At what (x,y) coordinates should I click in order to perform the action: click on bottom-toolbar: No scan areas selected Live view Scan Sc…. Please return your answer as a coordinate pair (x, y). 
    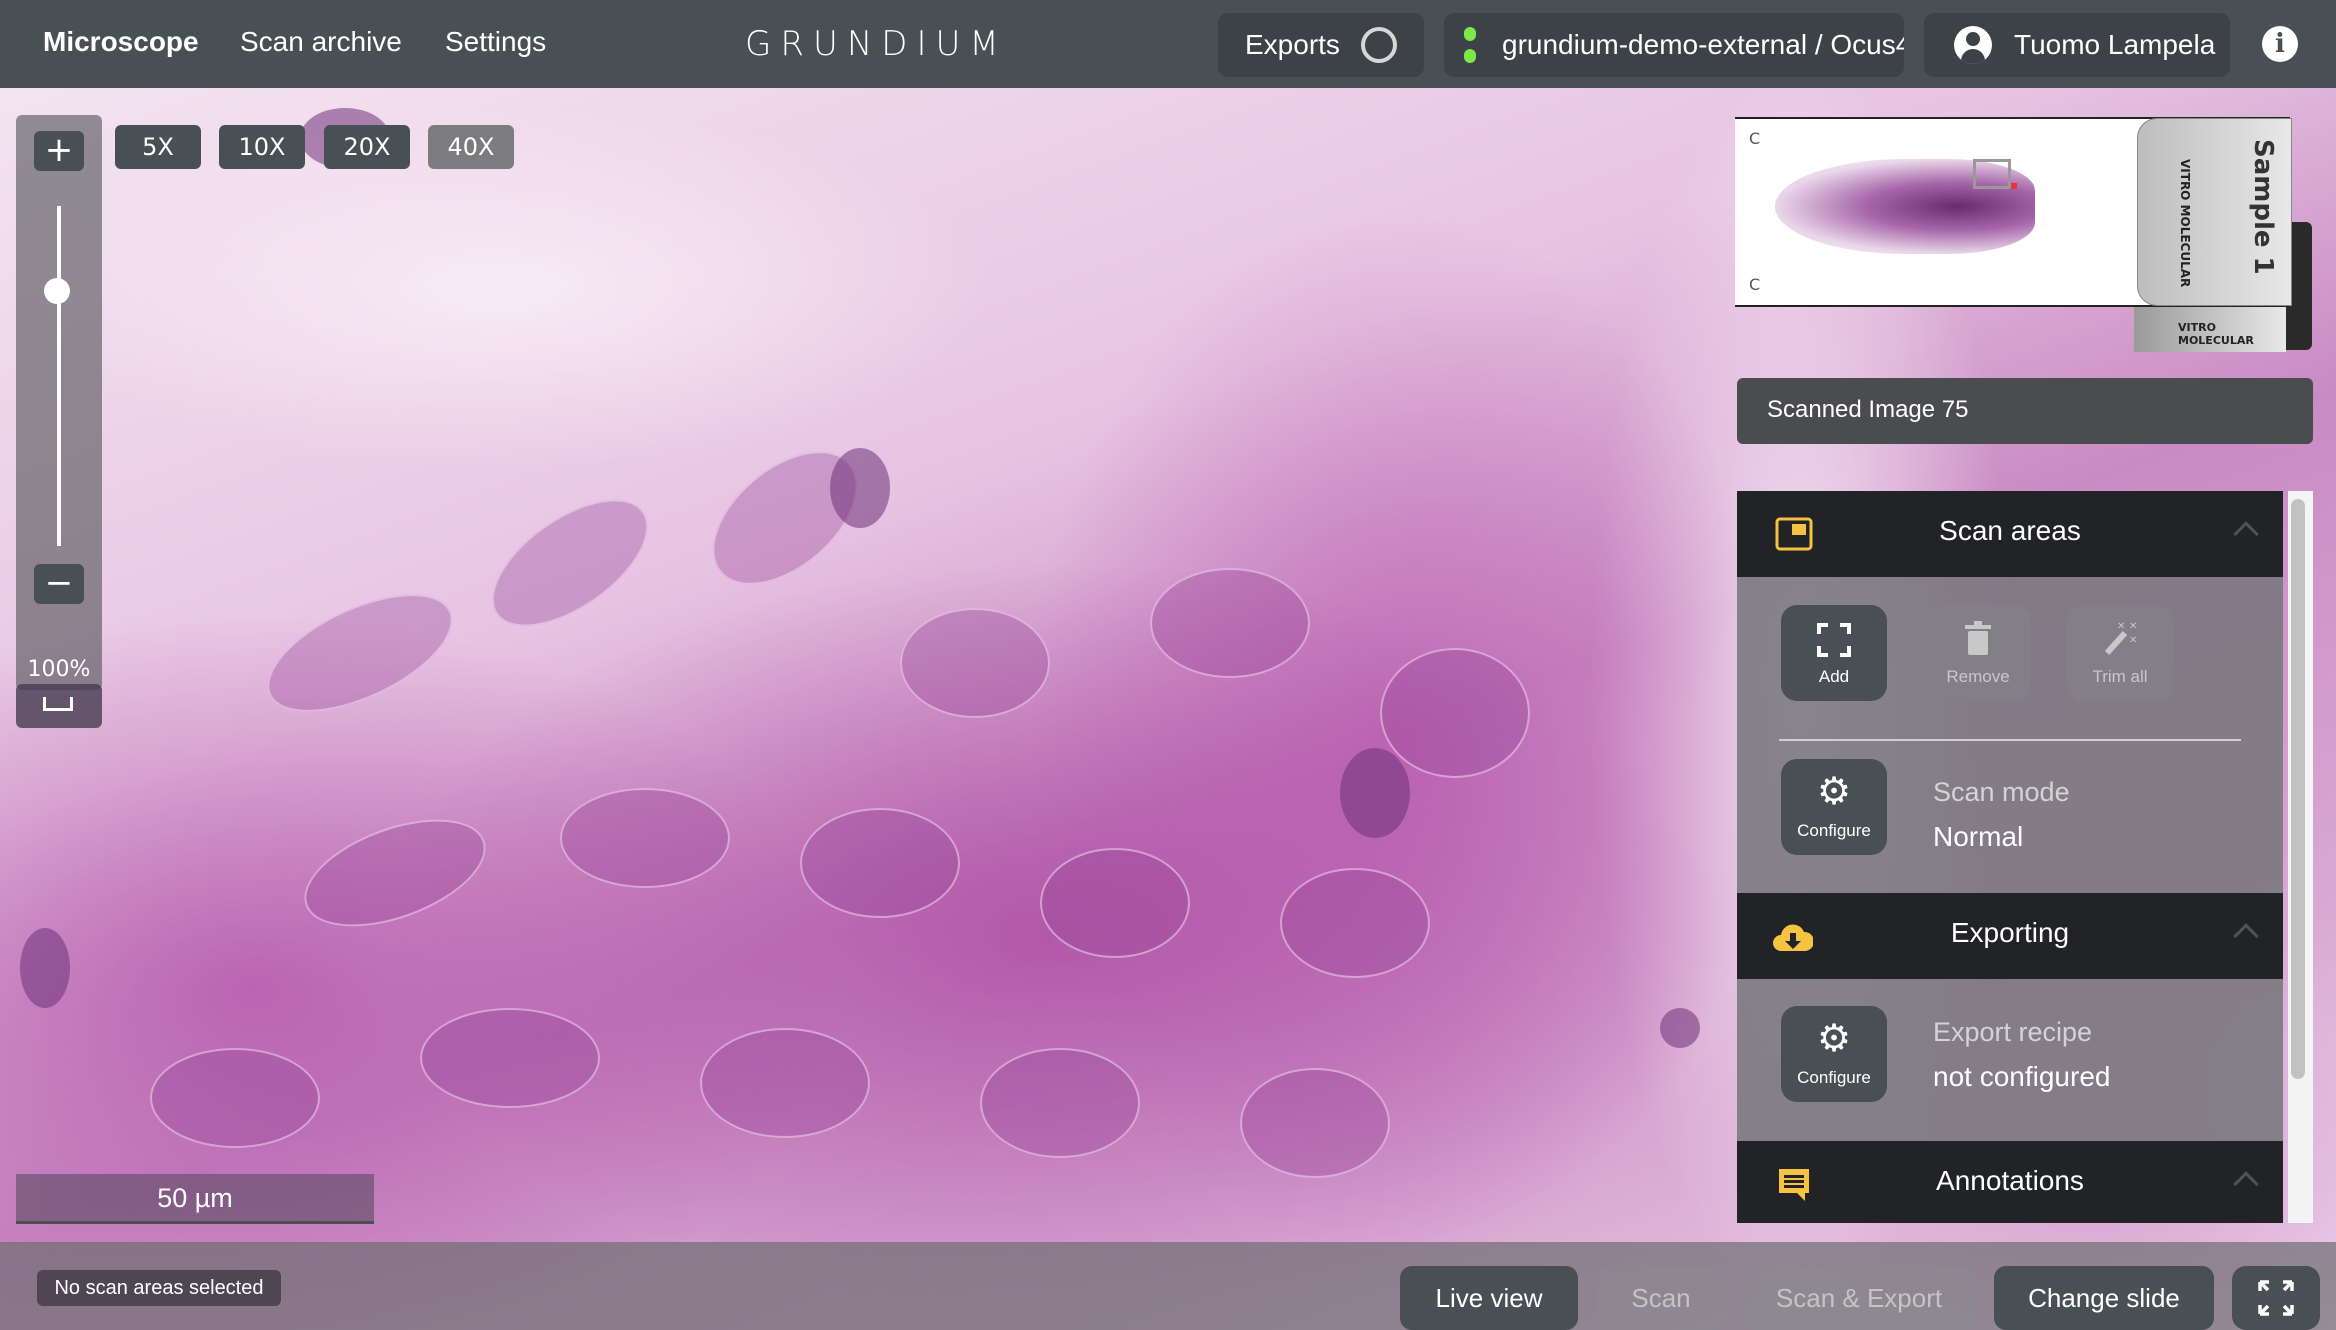
    Looking at the image, I should click on (1168, 1286).